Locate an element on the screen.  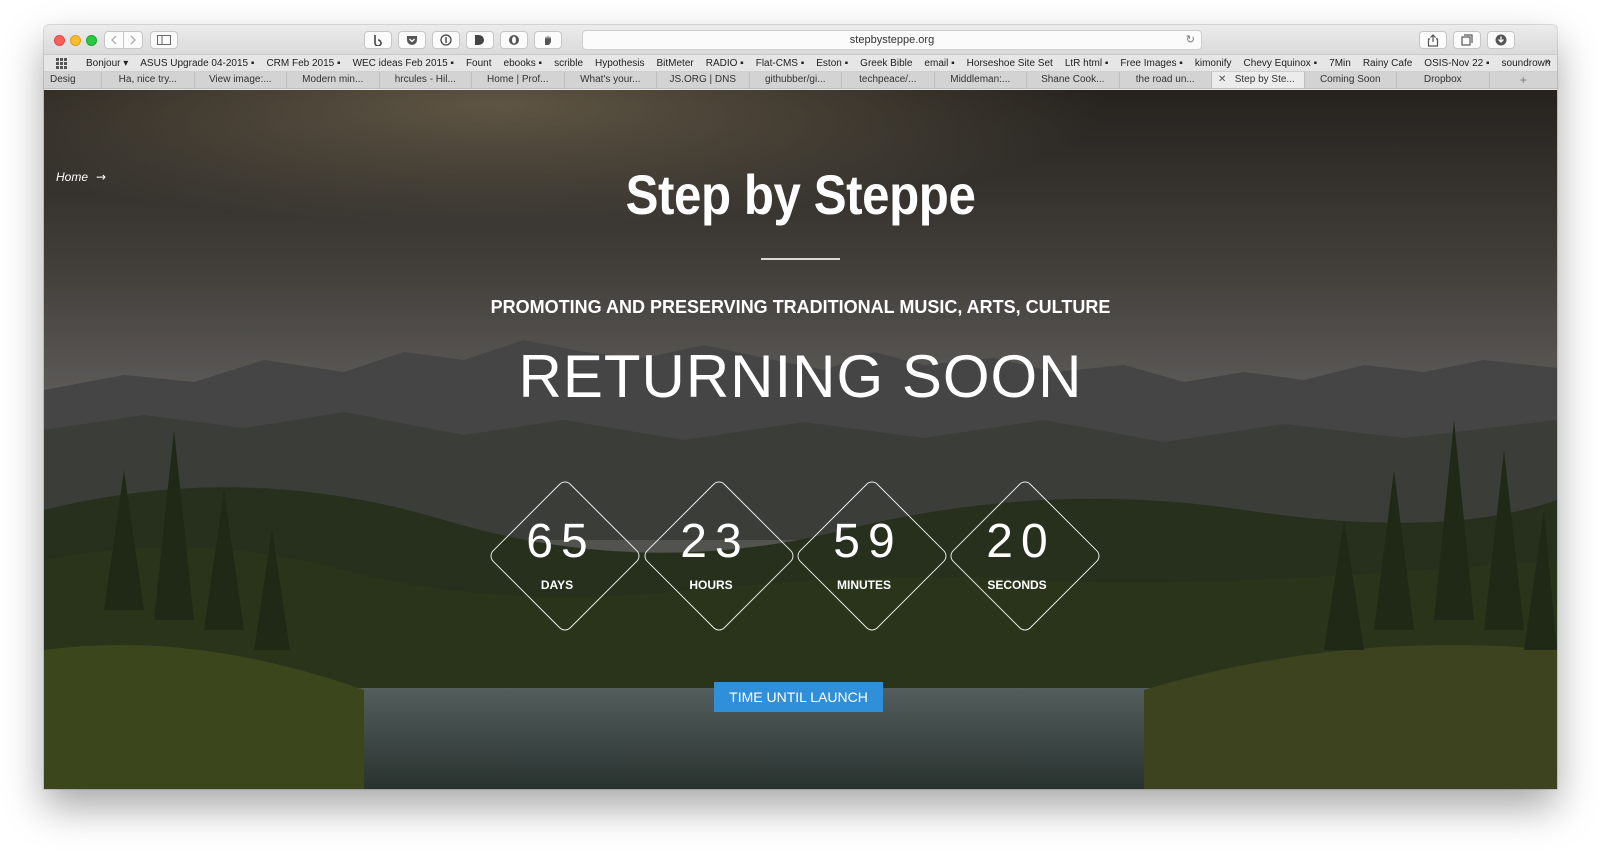
countdown-minutes-value: 59 is located at coordinates (868, 541).